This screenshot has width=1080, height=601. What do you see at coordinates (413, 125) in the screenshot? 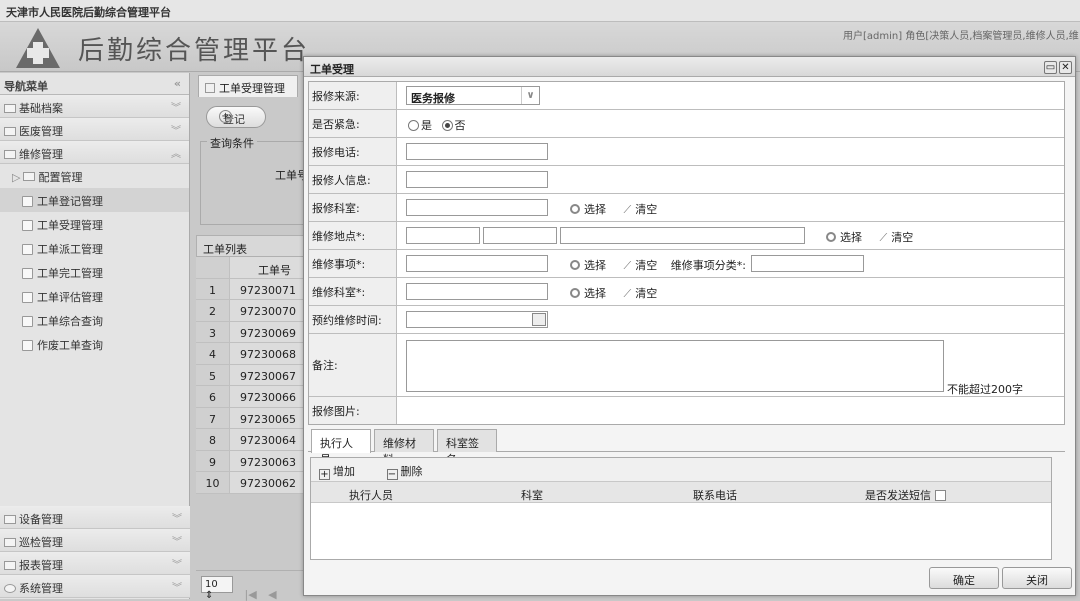
I see `radio-yes` at bounding box center [413, 125].